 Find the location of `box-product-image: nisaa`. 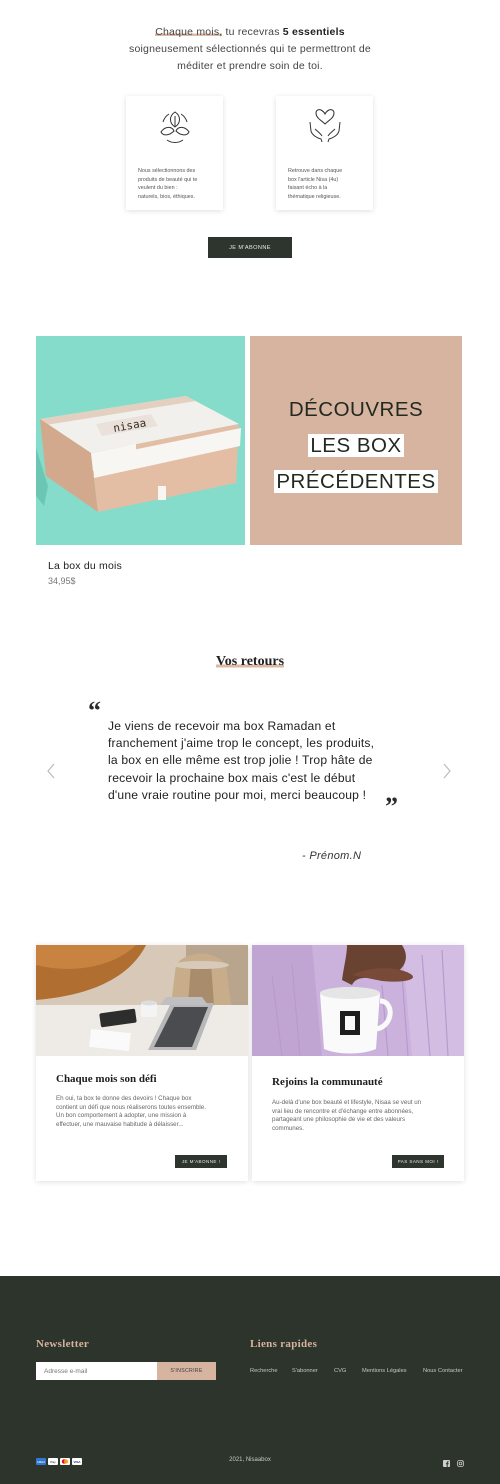

box-product-image: nisaa is located at coordinates (140, 440).